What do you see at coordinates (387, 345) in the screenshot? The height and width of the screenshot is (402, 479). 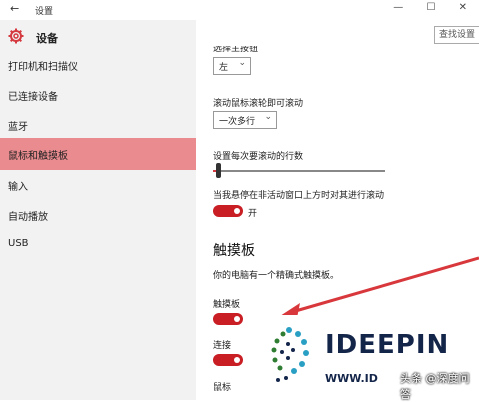 I see `brand-logo-text: IDEEPIN` at bounding box center [387, 345].